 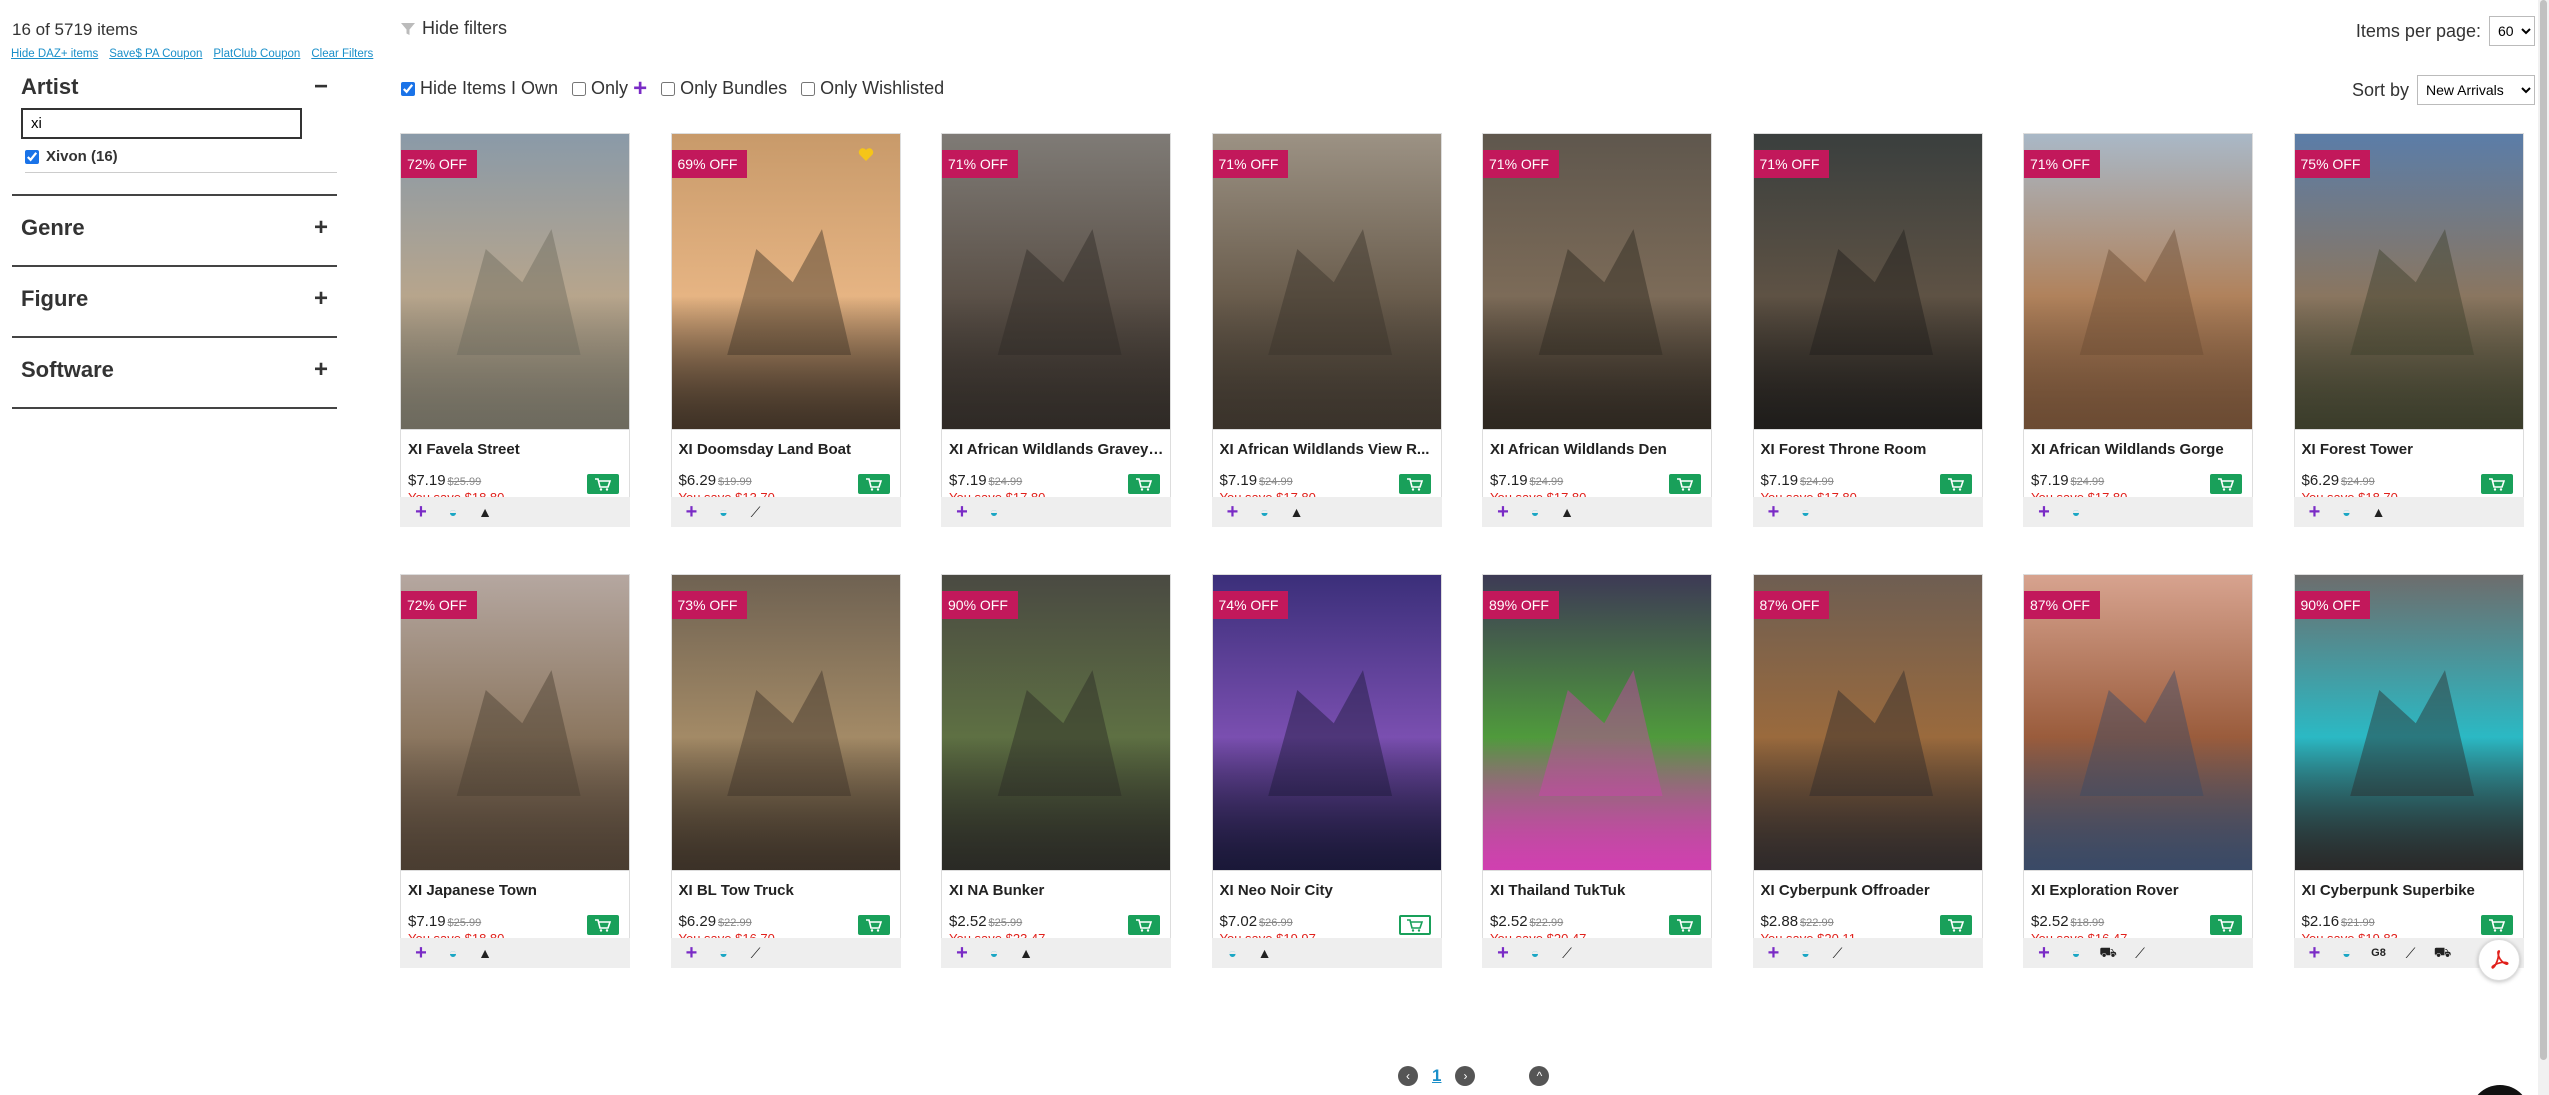 I want to click on platclub-coupon-link: PlatClub Coupon, so click(x=256, y=54).